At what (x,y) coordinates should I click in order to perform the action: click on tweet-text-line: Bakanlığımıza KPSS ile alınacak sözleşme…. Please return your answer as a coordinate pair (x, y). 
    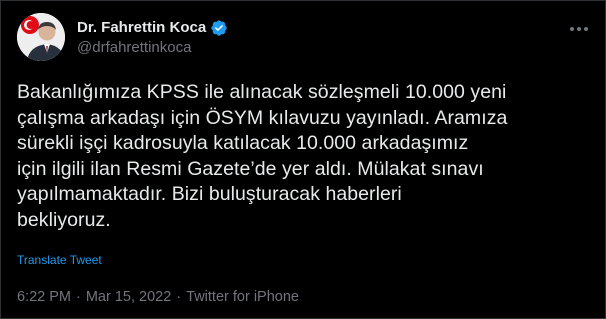
    Looking at the image, I should click on (262, 92).